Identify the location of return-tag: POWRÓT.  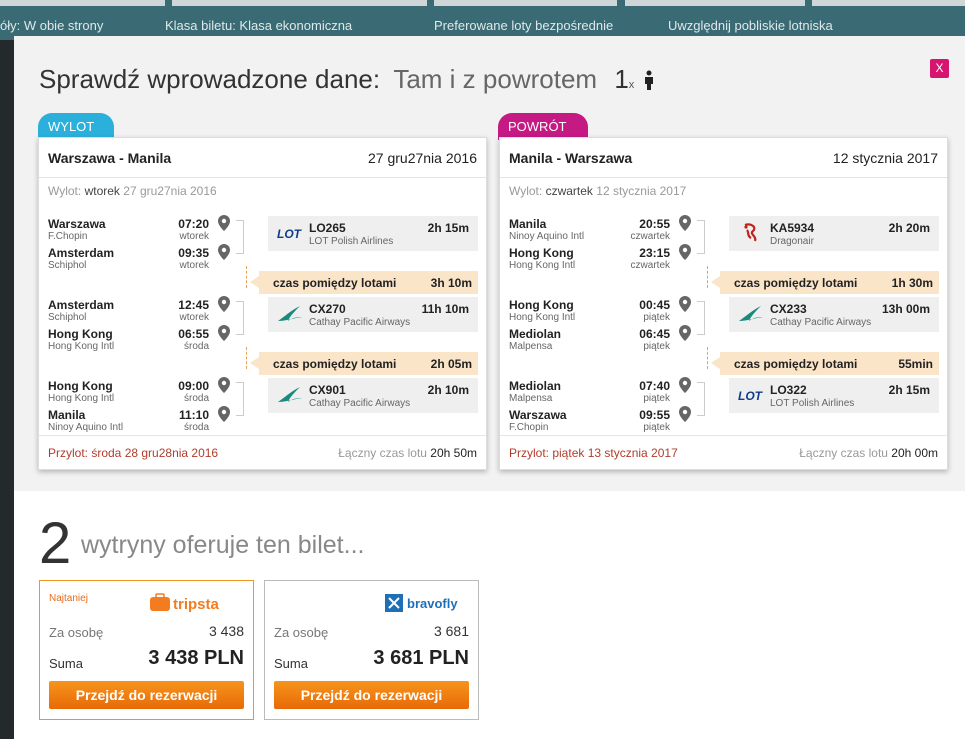
(543, 126).